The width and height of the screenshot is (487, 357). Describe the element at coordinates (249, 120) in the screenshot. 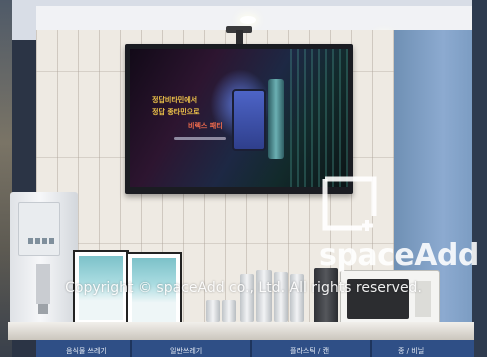

I see `phone-image-icon` at that location.